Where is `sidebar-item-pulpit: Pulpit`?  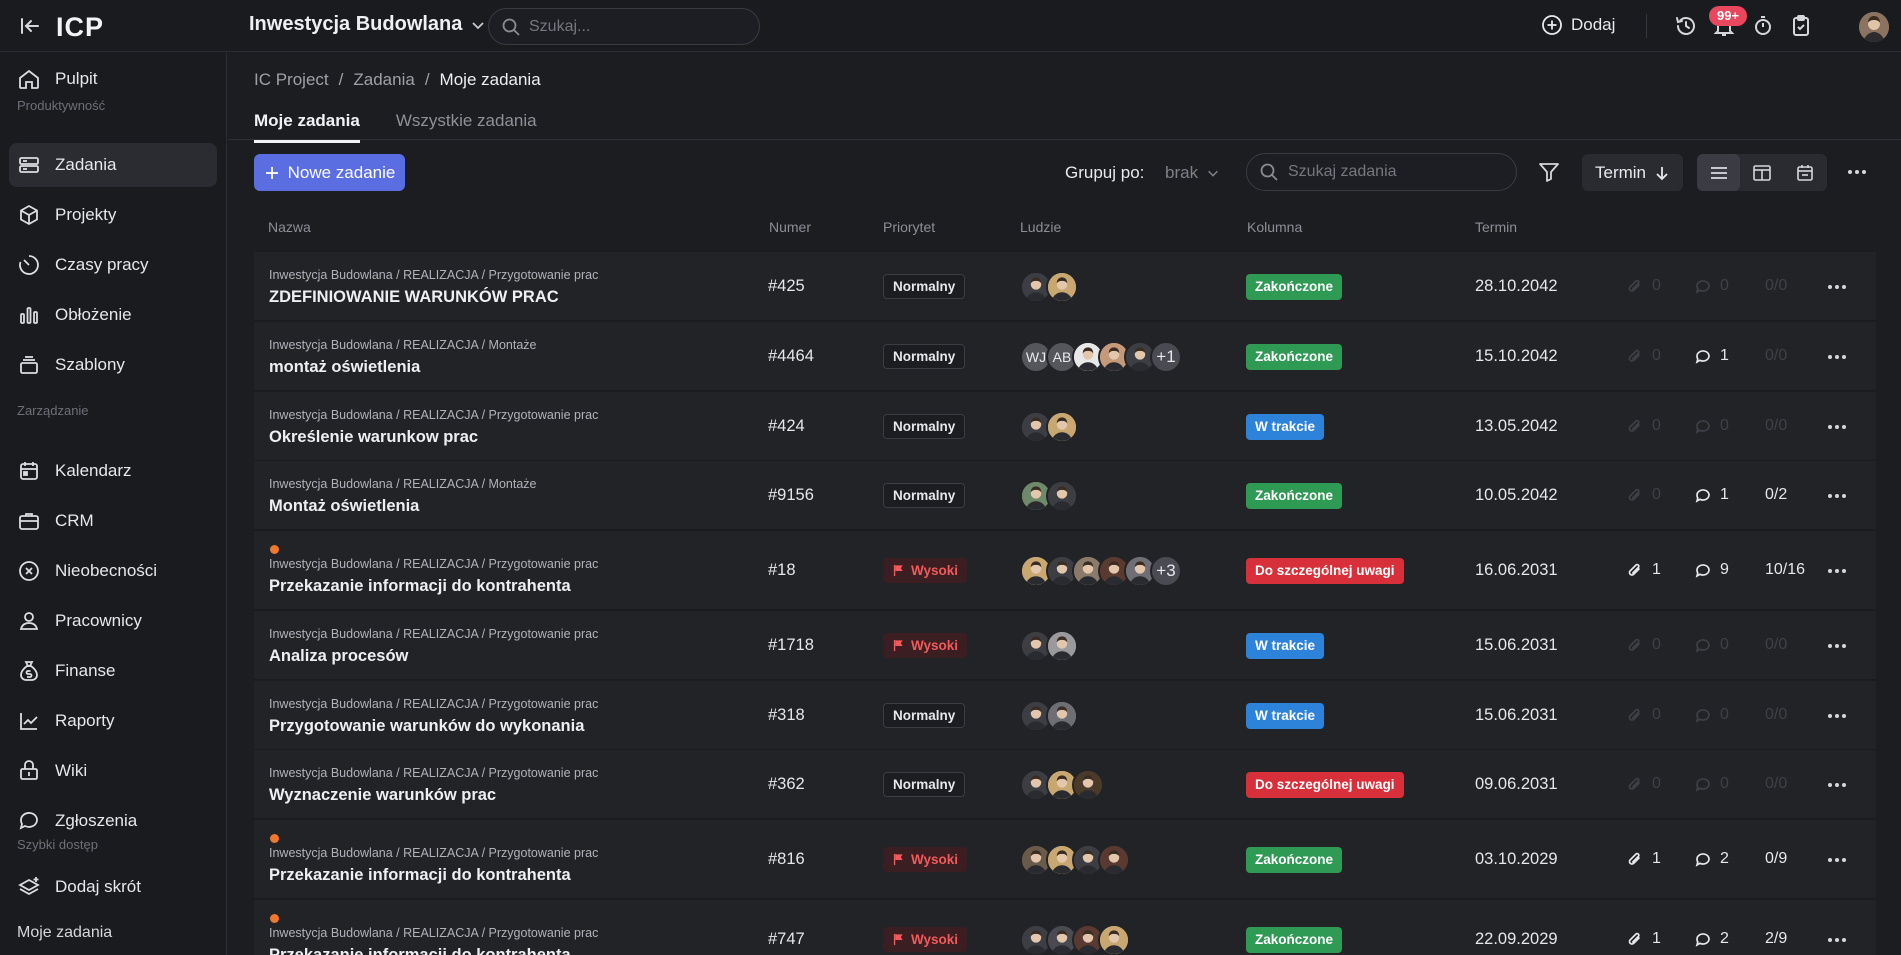
sidebar-item-pulpit: Pulpit is located at coordinates (113, 79).